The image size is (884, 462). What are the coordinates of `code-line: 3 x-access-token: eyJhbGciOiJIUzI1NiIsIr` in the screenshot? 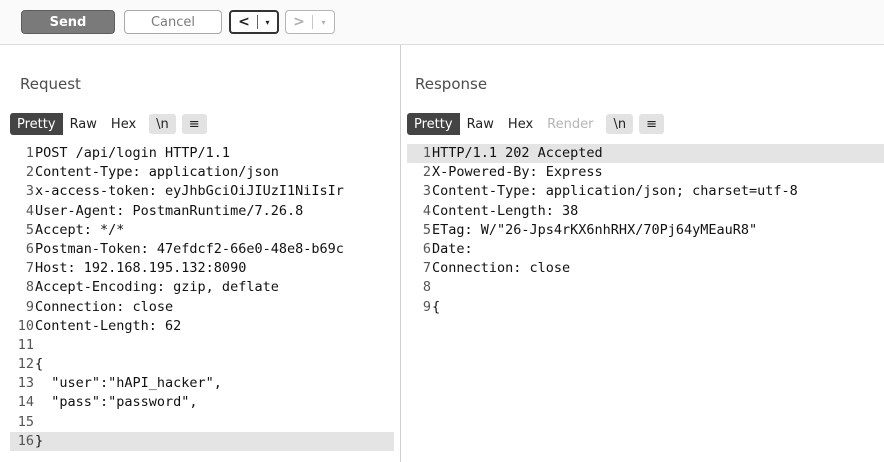 It's located at (202, 191).